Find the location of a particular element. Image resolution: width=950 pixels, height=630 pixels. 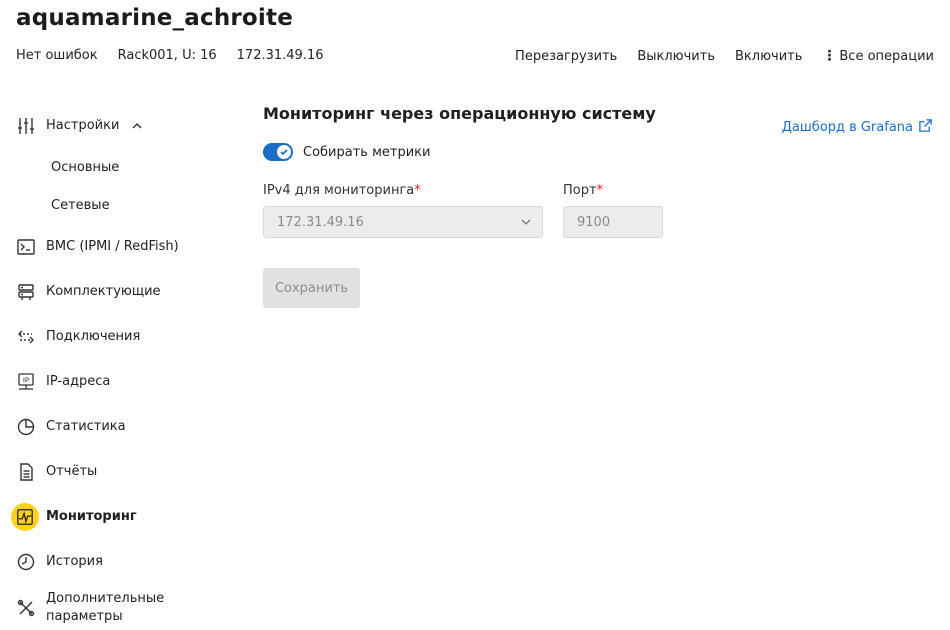

sidebar-item-label: История is located at coordinates (74, 561).